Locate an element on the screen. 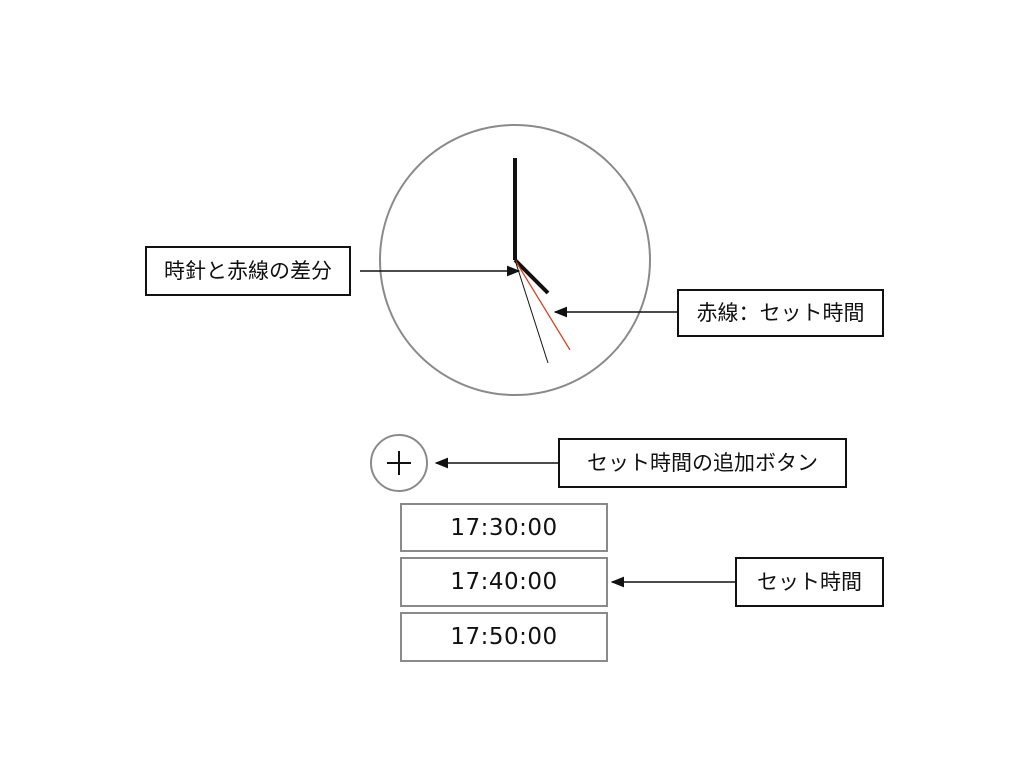 The image size is (1028, 772). set-time-red-line is located at coordinates (542, 305).